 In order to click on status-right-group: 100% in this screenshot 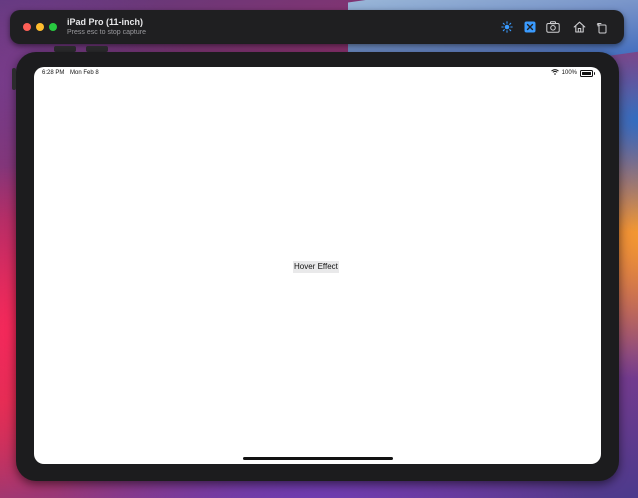, I will do `click(572, 73)`.